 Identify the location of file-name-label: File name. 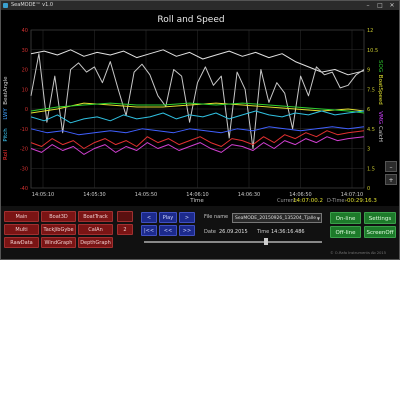
(216, 217).